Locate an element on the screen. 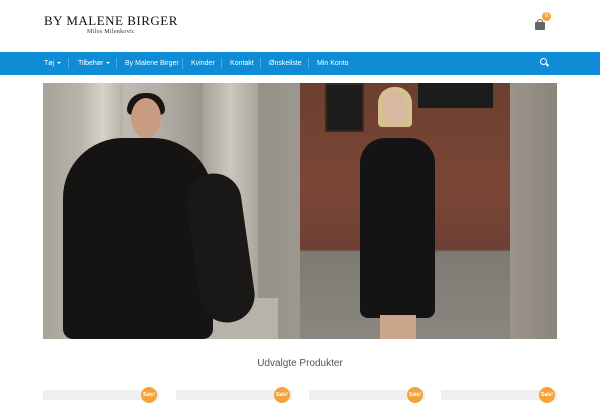  nav-item-toj: Tøj is located at coordinates (53, 63).